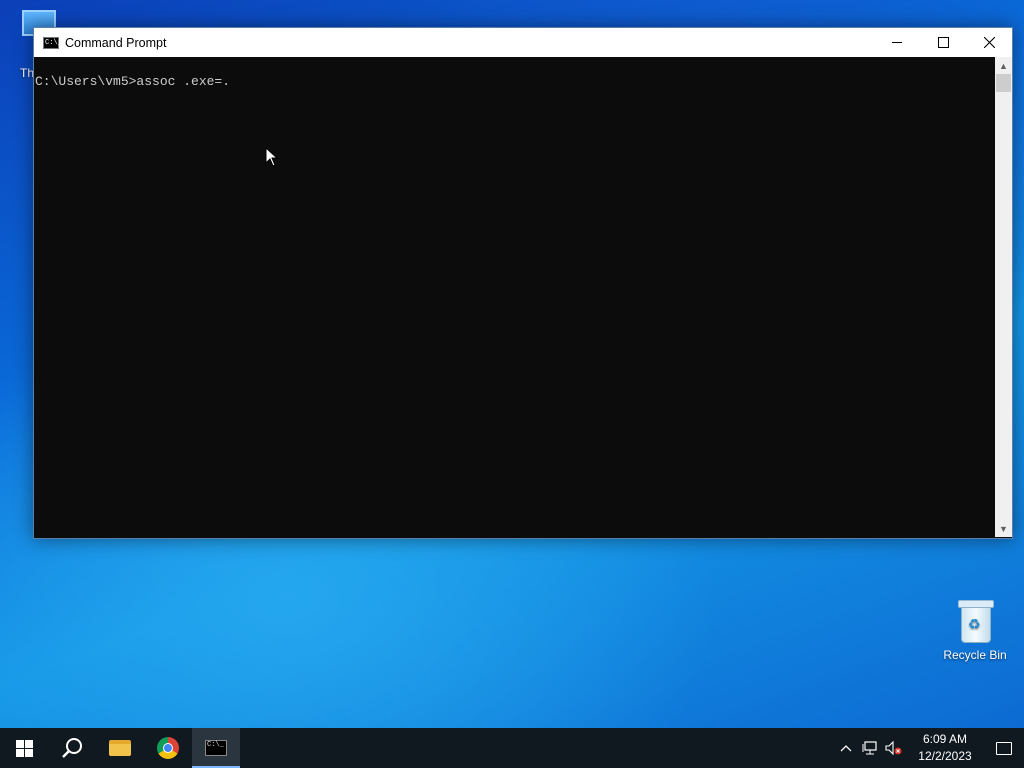  I want to click on notification-icon, so click(1004, 748).